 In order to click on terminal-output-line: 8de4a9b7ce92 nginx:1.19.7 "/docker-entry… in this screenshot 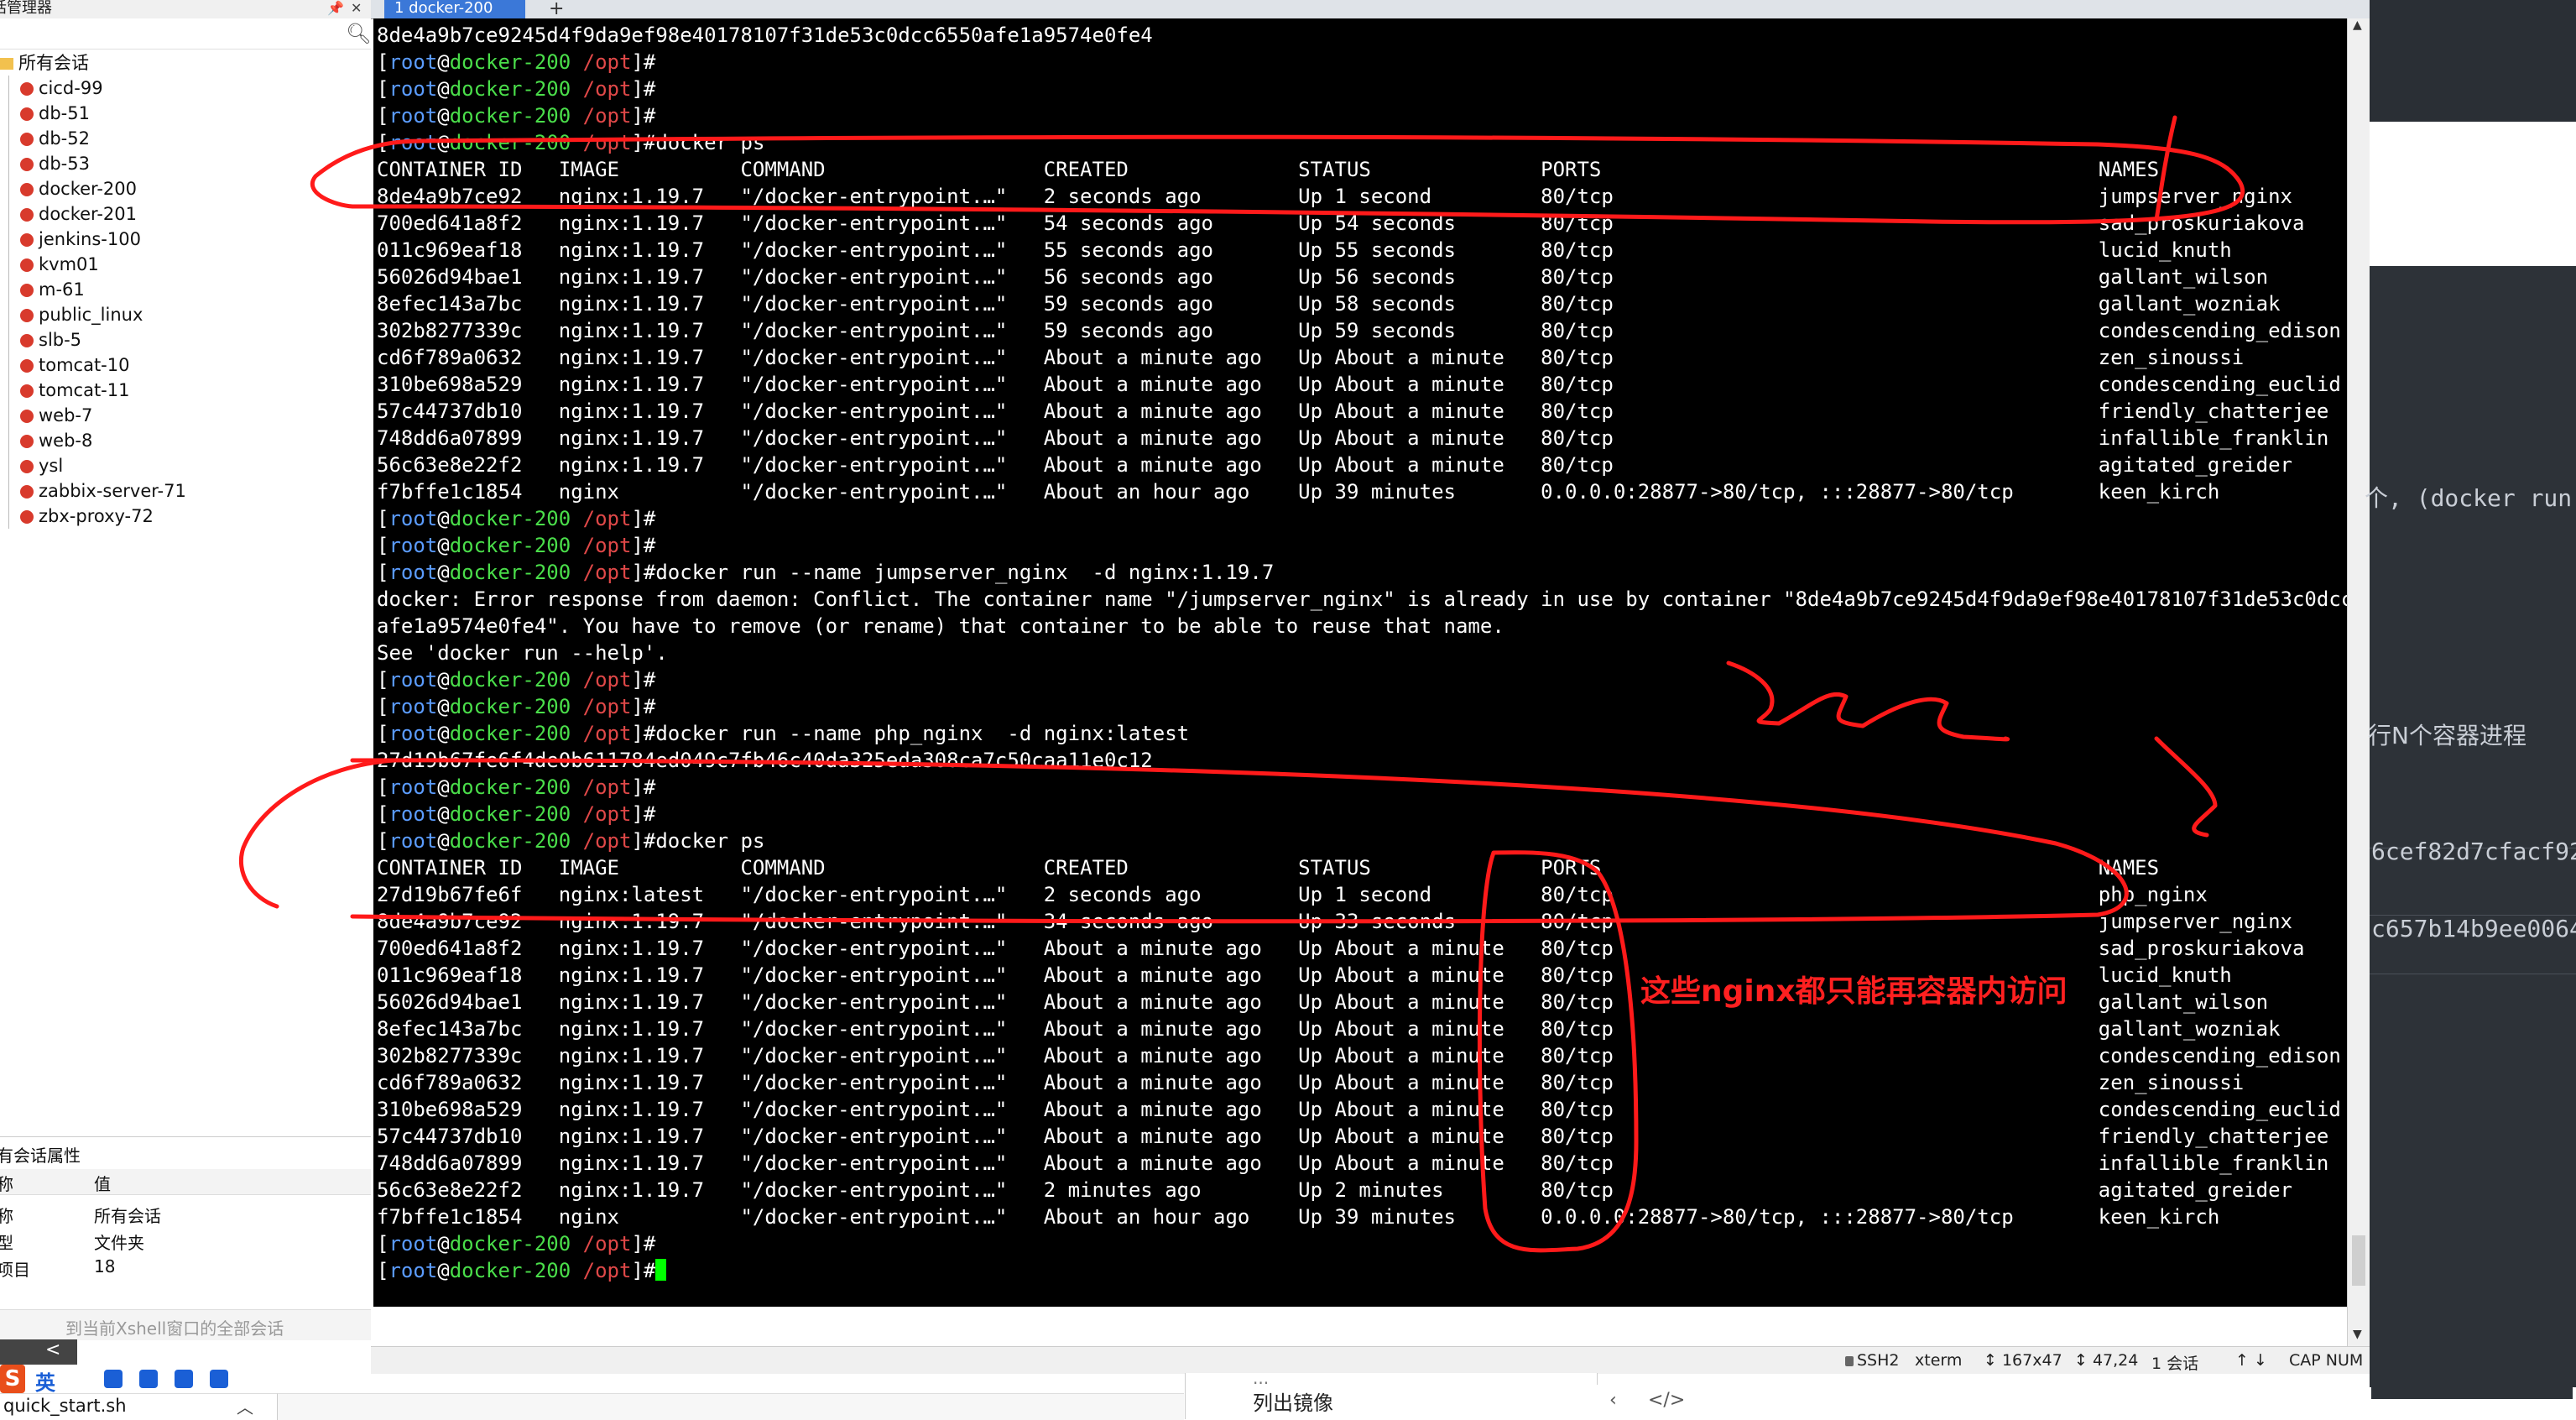, I will do `click(1334, 921)`.